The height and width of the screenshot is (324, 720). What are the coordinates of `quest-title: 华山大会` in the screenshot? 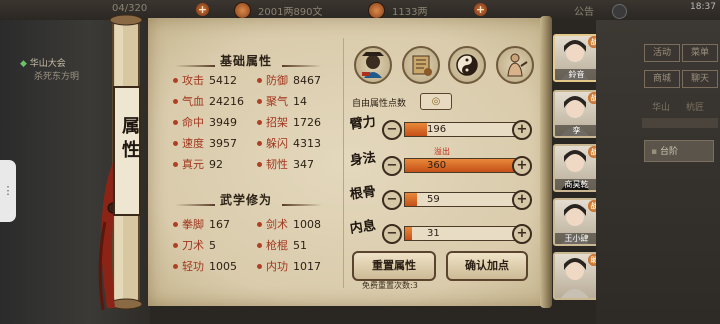 It's located at (47, 64).